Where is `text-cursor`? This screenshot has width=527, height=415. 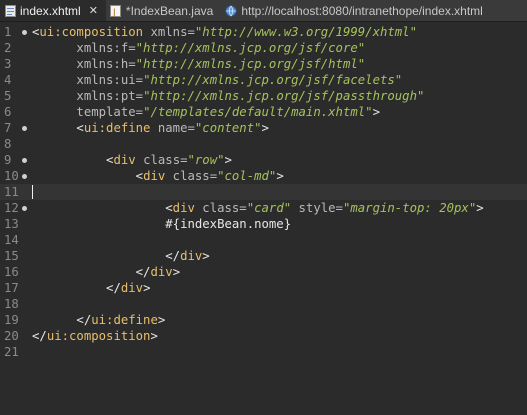 text-cursor is located at coordinates (32, 192).